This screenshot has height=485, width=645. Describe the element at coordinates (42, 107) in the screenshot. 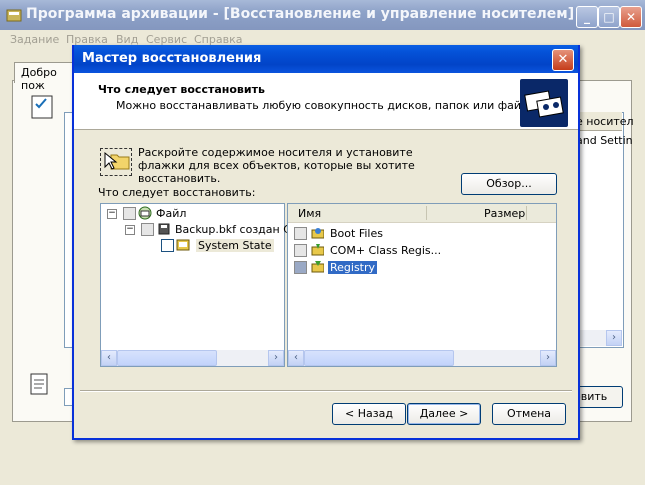

I see `checklist-icon` at that location.